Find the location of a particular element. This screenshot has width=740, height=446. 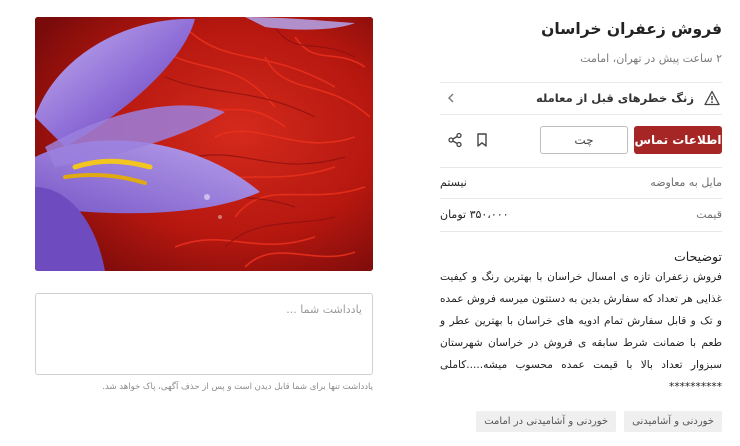

safety-warning-link: زنگ خطرهای قبل از معامله is located at coordinates (581, 99).